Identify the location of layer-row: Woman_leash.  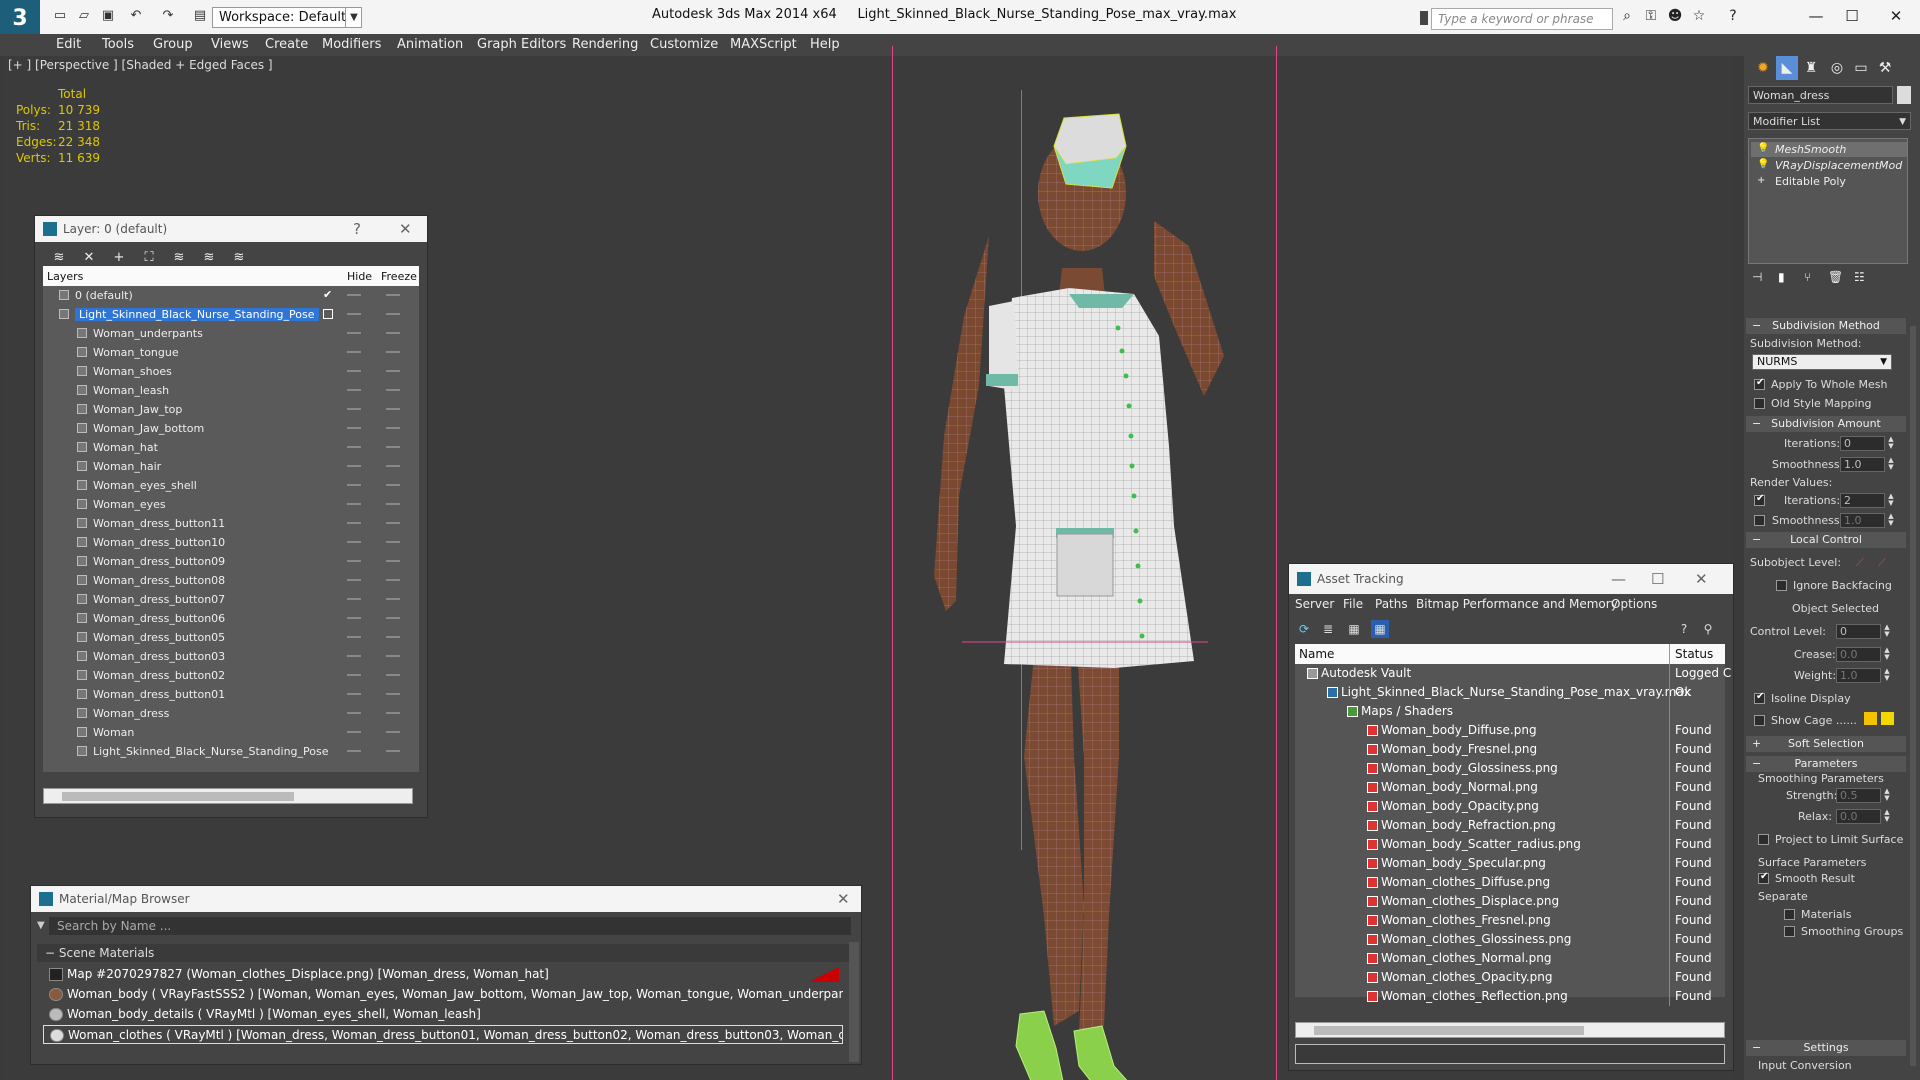
(231, 390).